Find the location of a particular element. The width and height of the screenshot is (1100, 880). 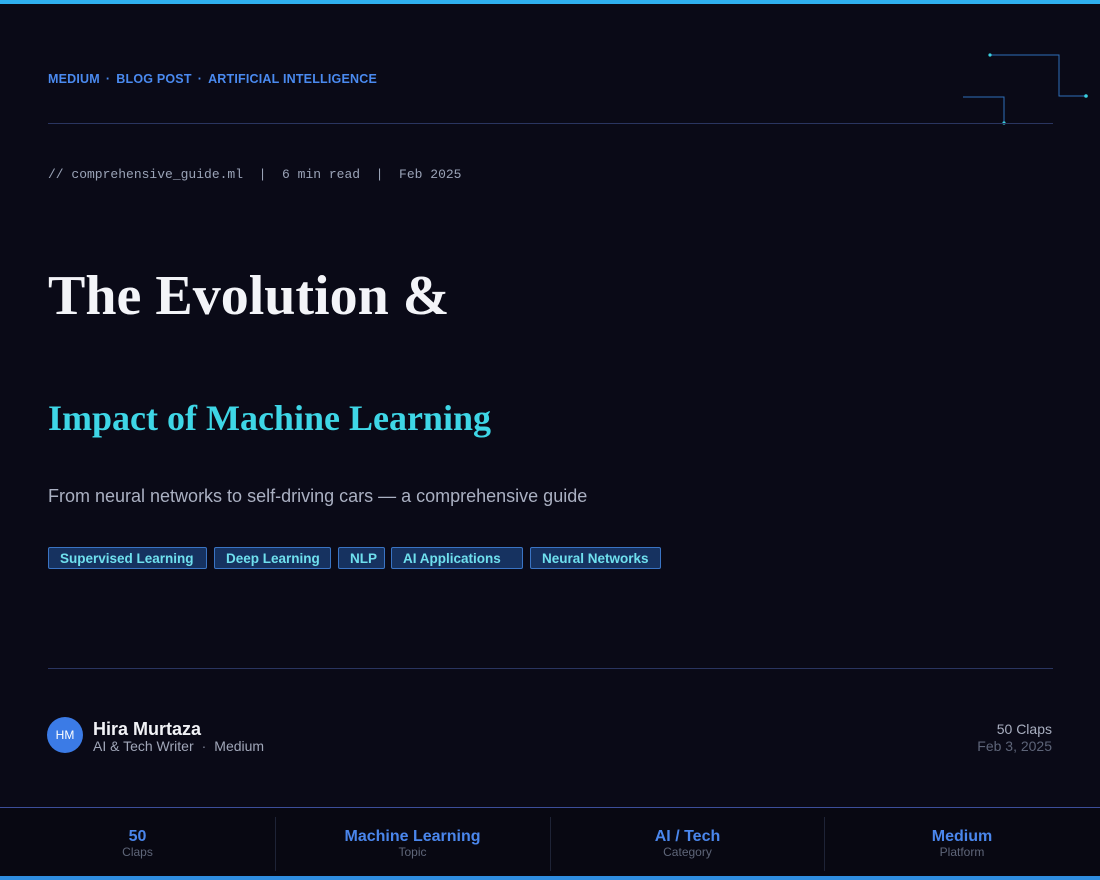

stat-value: AI / Tech is located at coordinates (687, 836).